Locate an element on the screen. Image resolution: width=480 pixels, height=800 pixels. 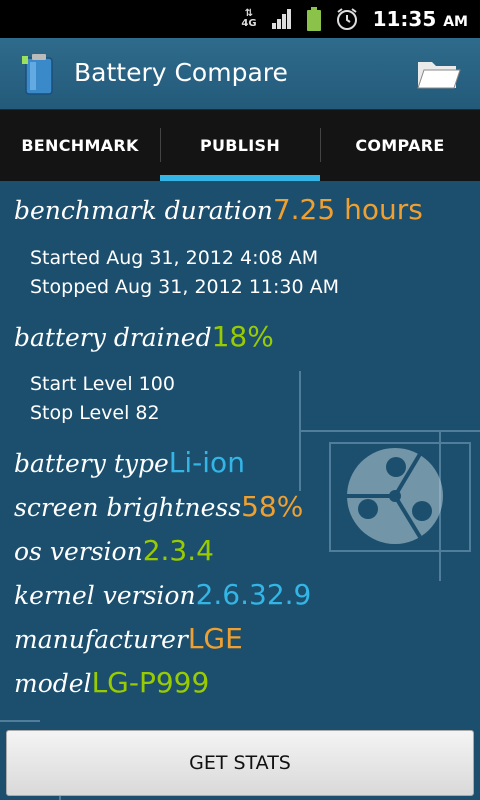
model-row: modelLG-P999 is located at coordinates (111, 682).